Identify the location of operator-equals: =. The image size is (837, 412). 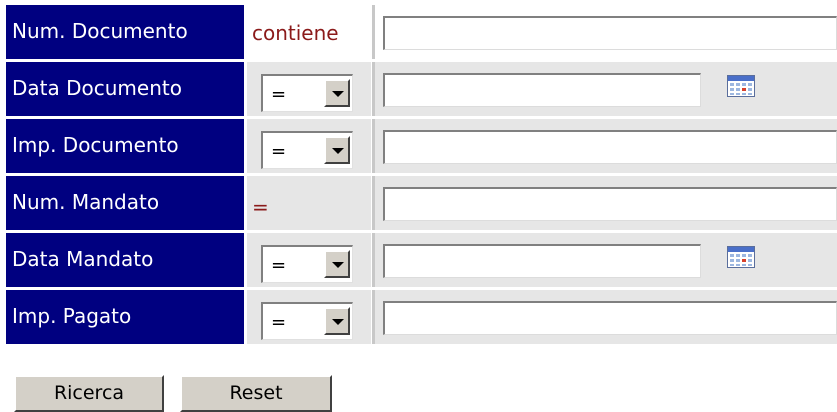
(260, 207).